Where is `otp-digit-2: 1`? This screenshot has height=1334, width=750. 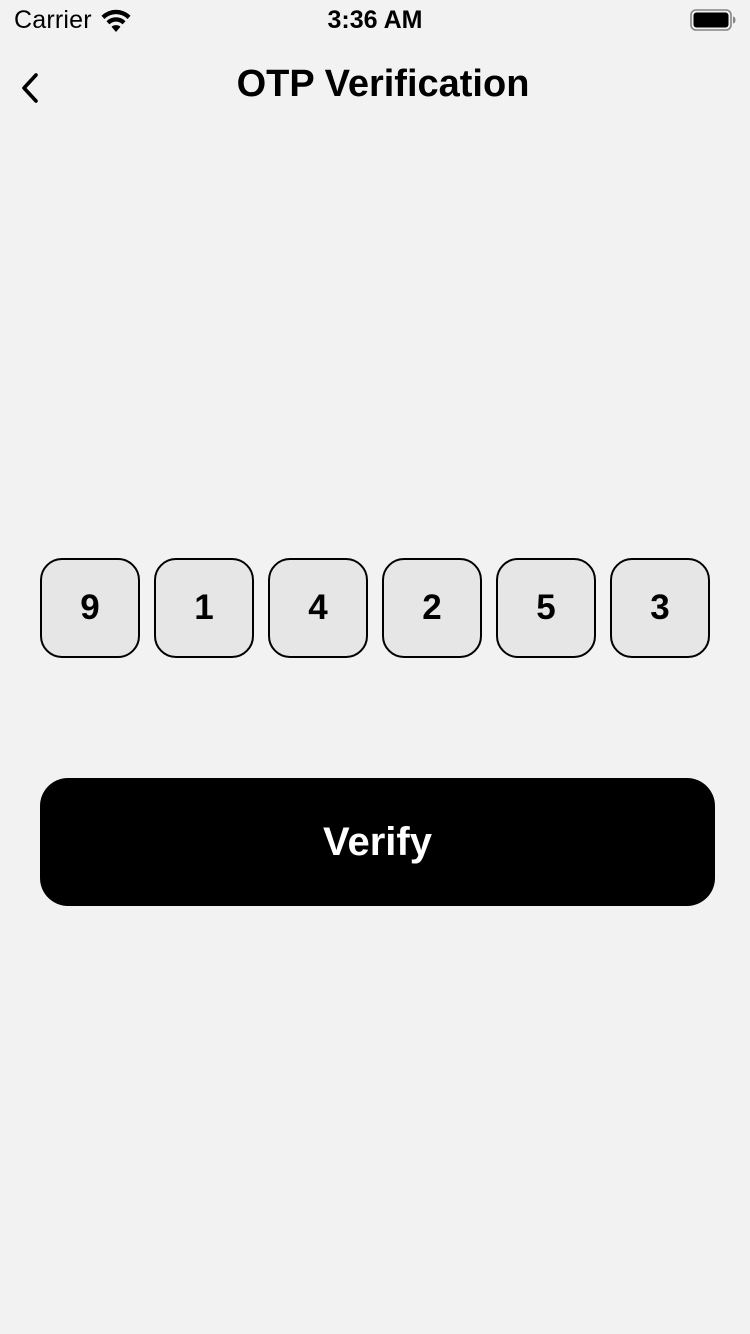 otp-digit-2: 1 is located at coordinates (204, 608).